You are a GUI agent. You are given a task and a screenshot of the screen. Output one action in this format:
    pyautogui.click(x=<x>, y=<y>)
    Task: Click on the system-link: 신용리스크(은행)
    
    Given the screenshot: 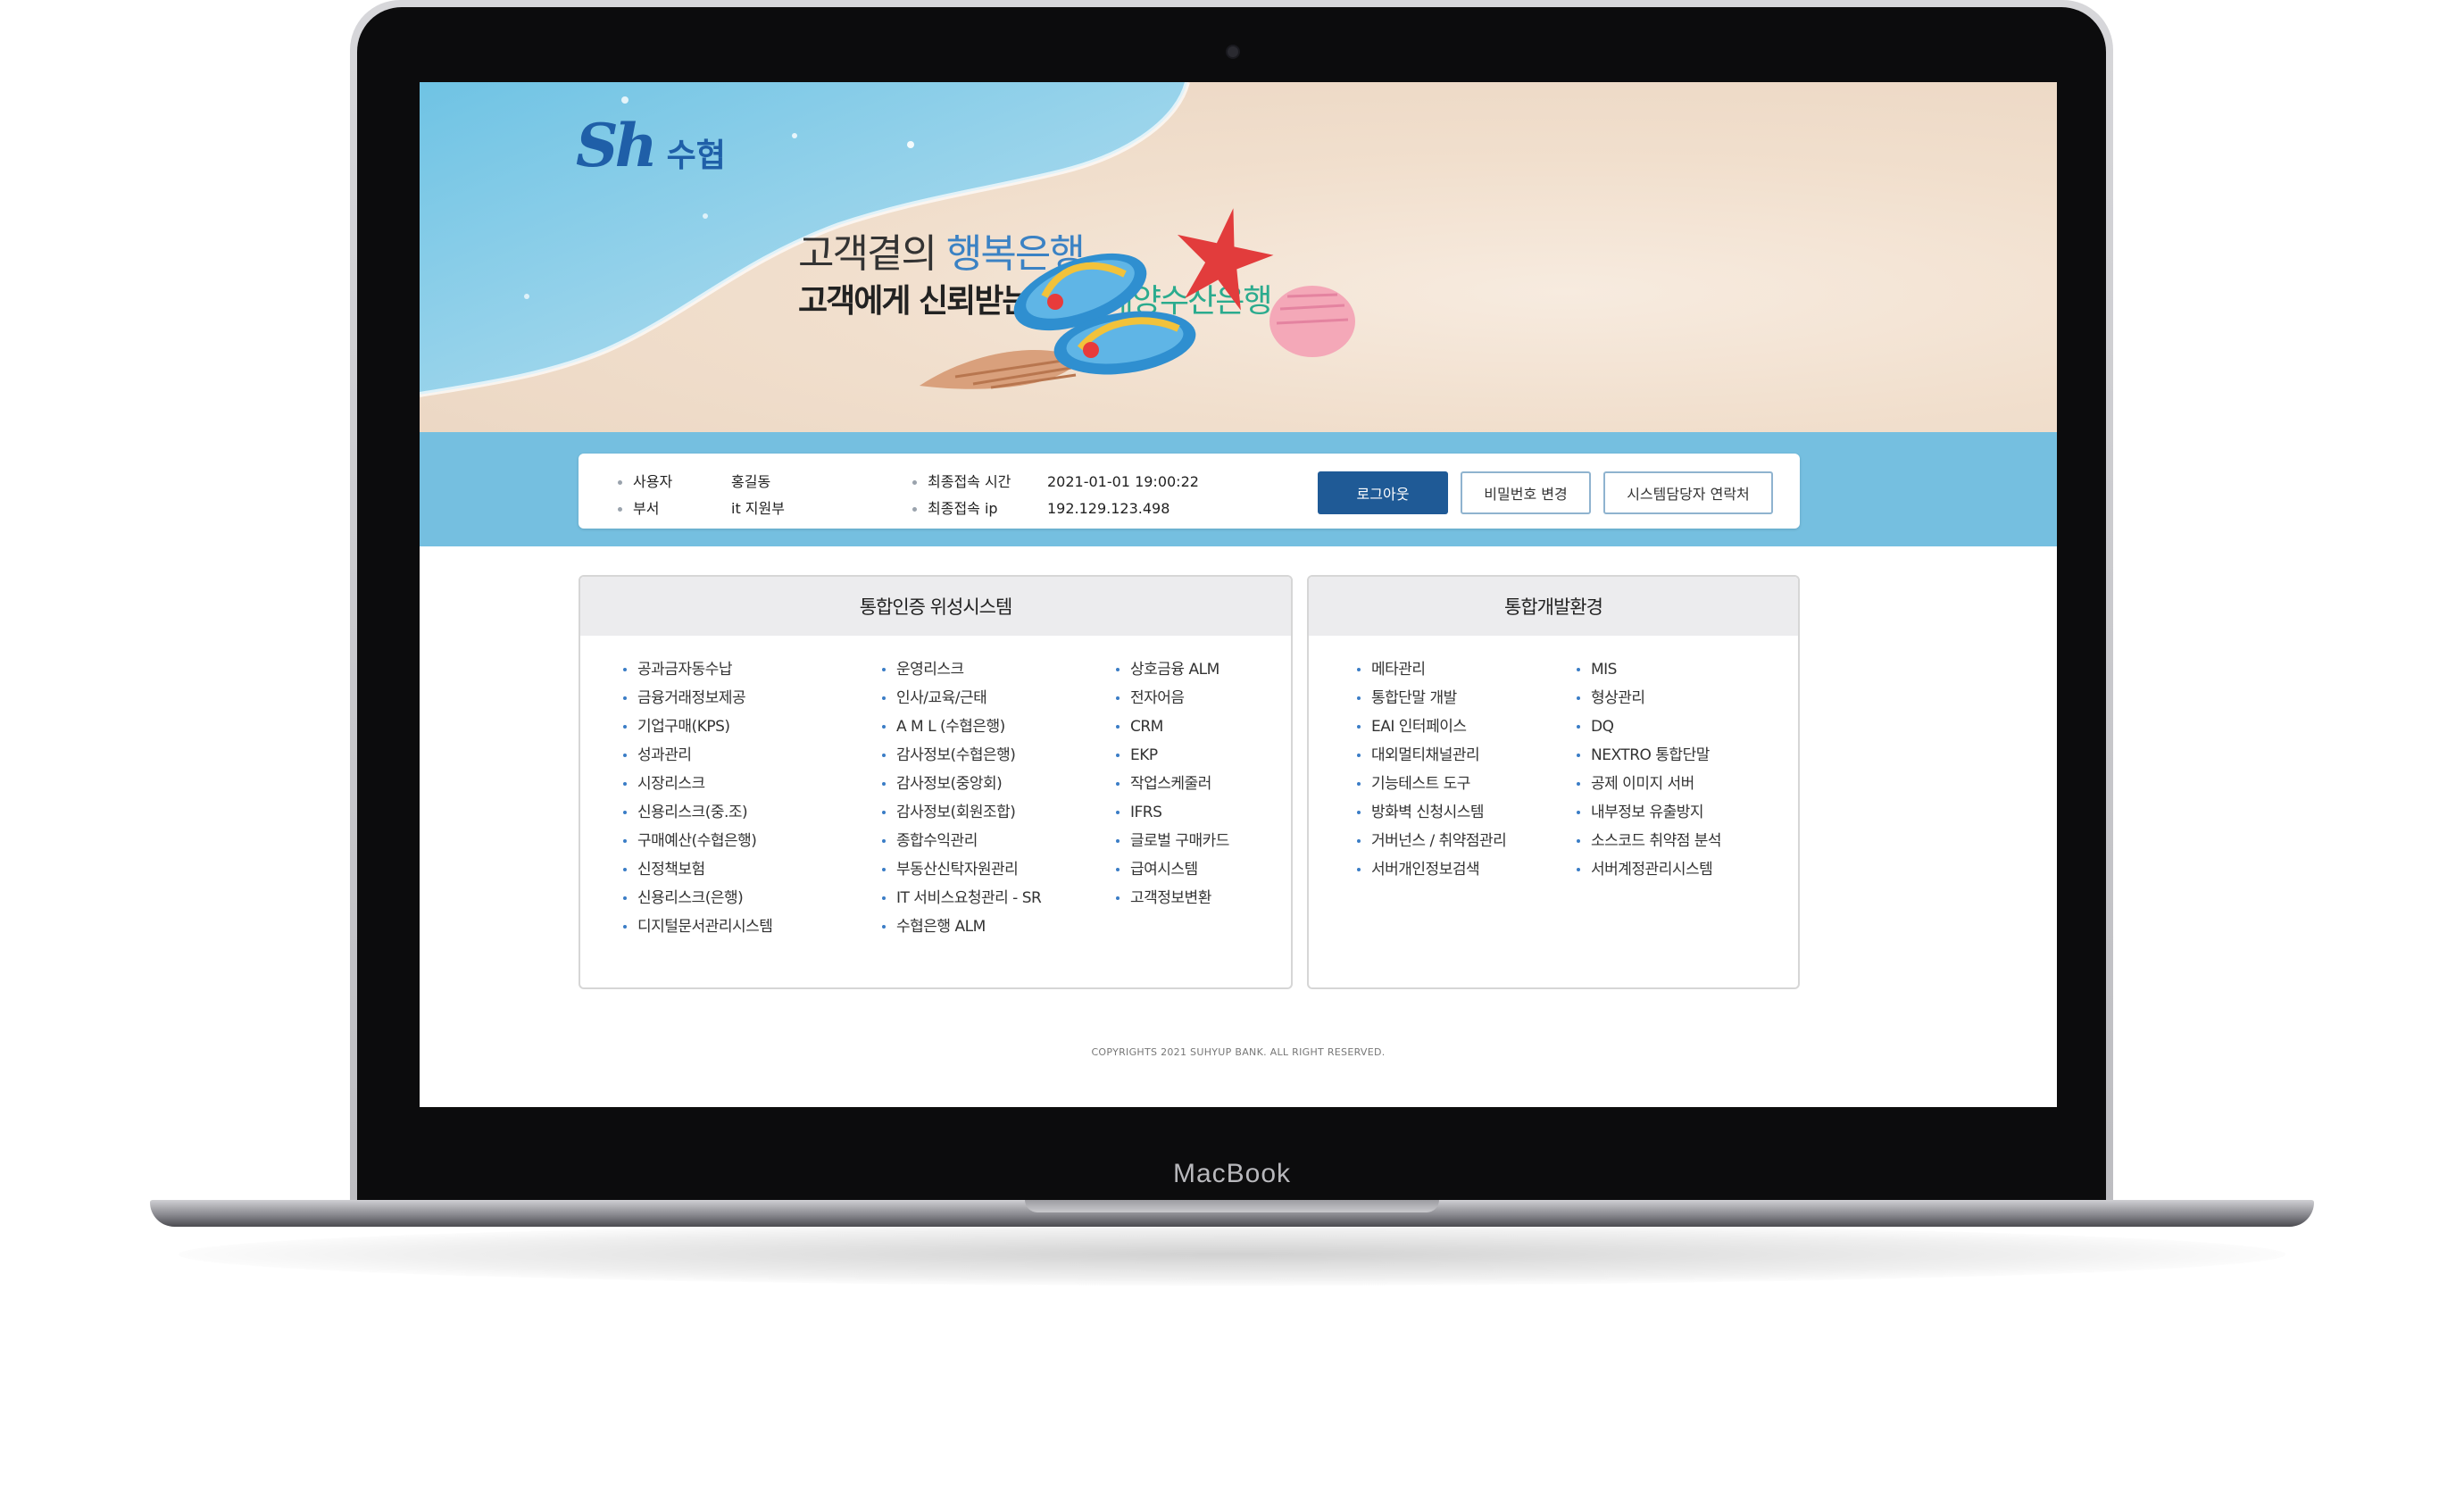 What is the action you would take?
    pyautogui.click(x=697, y=898)
    